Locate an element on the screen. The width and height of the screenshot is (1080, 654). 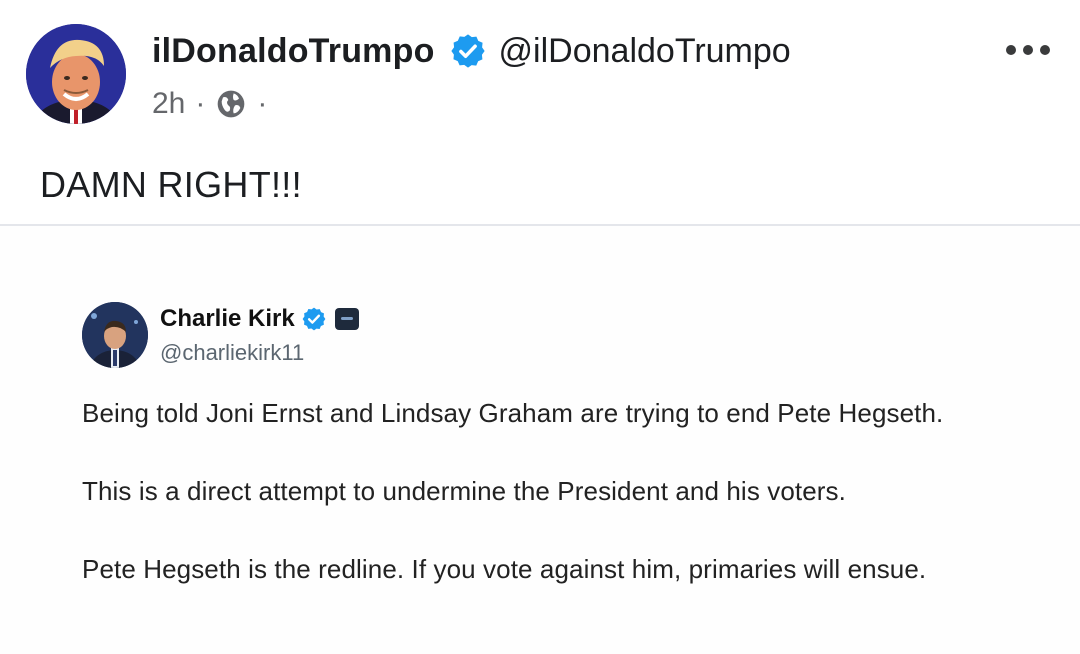
affiliation-badge-icon is located at coordinates (346, 319).